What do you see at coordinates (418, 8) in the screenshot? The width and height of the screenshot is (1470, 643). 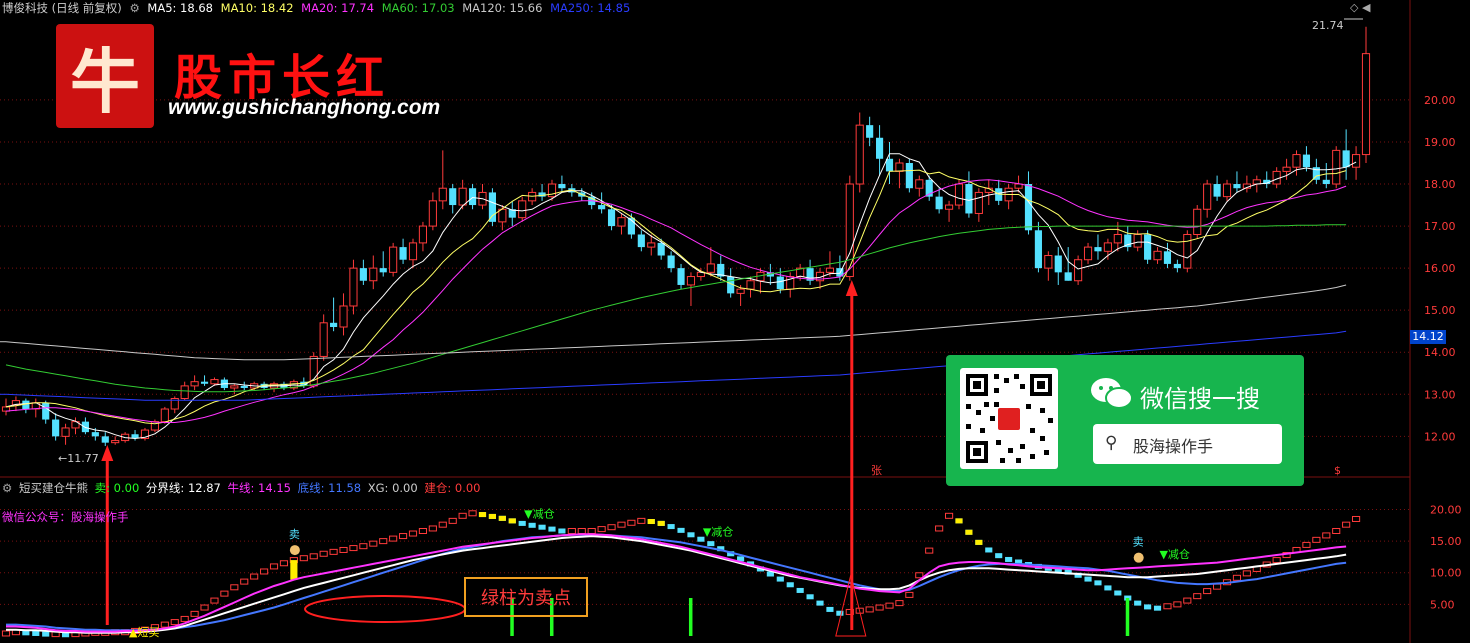 I see `ma60-legend: MA60: 17.03` at bounding box center [418, 8].